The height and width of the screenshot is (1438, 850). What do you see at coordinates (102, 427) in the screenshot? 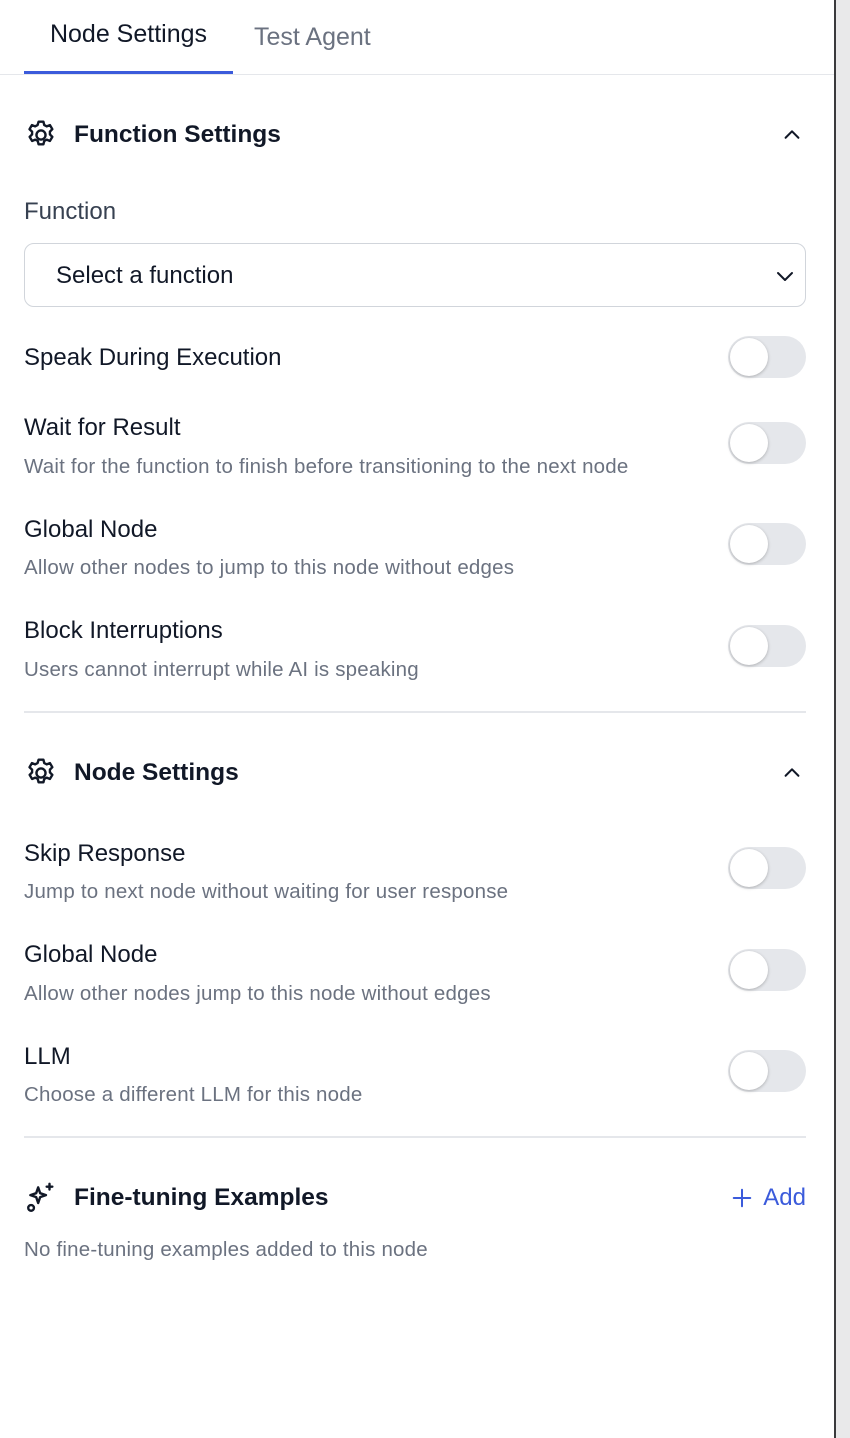
I see `wait-for-result-title: Wait for Result` at bounding box center [102, 427].